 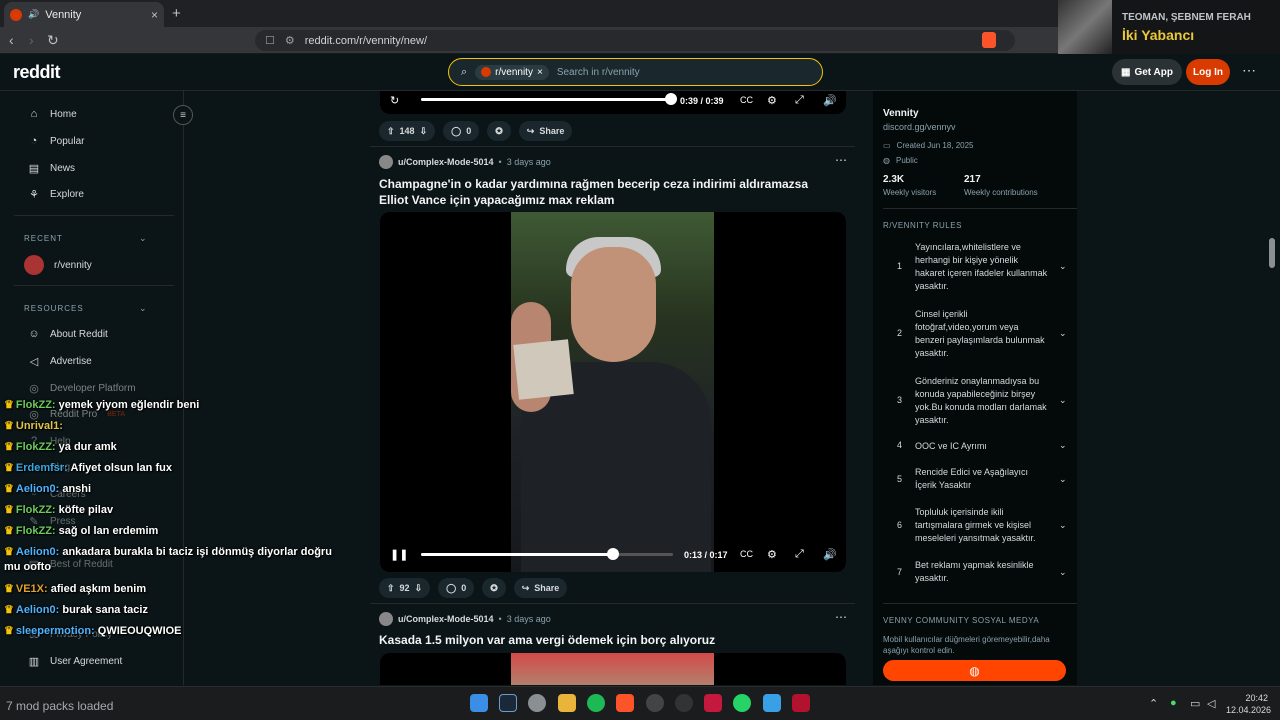 What do you see at coordinates (1272, 253) in the screenshot?
I see `scrollbar-thumb` at bounding box center [1272, 253].